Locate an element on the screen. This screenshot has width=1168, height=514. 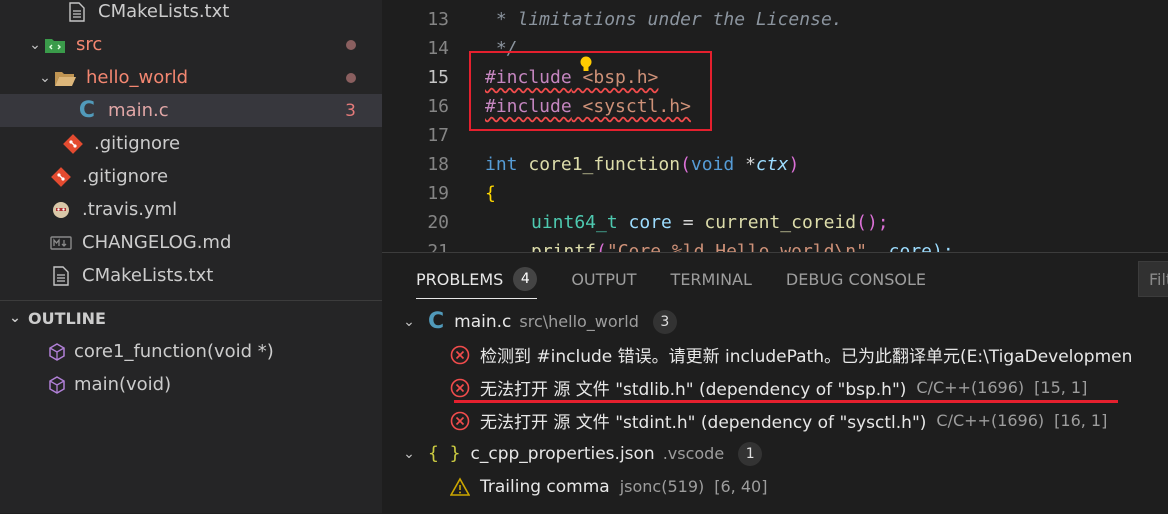
problem-position: [6, 40] is located at coordinates (741, 486).